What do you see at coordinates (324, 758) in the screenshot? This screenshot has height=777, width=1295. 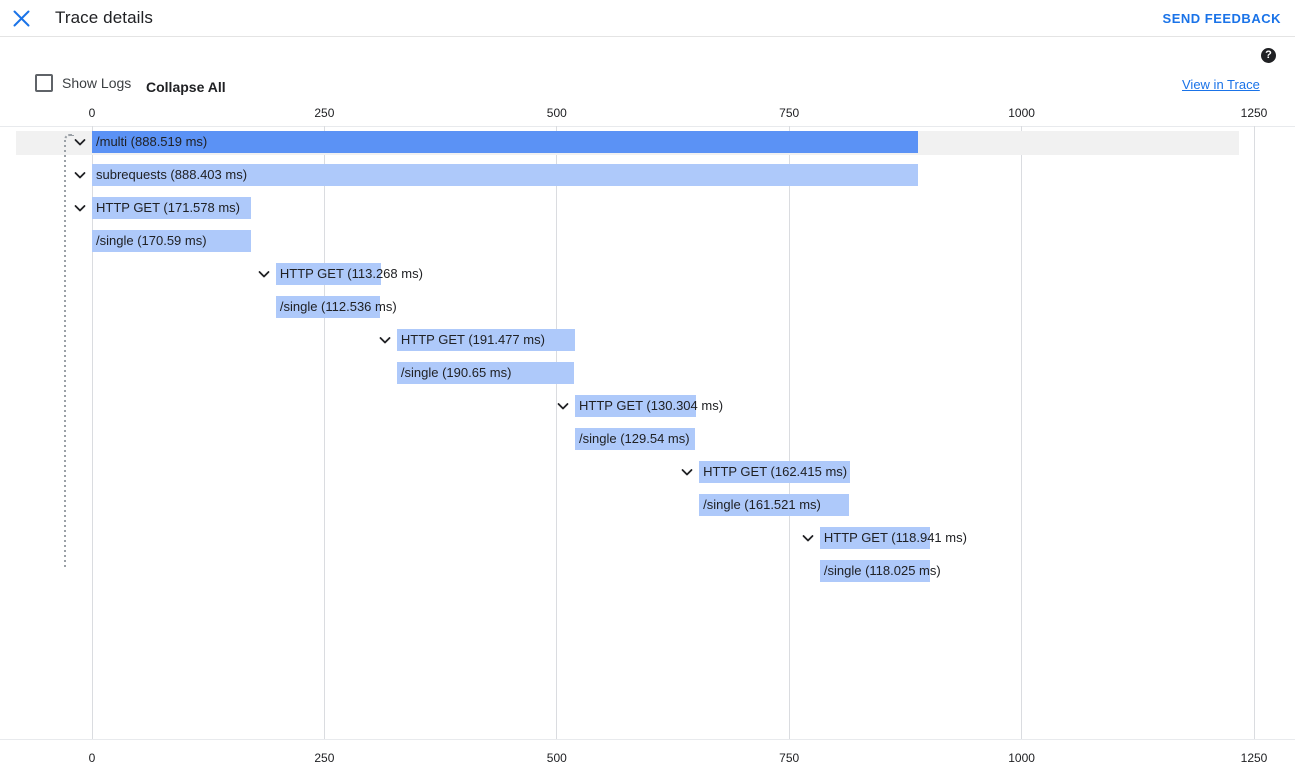 I see `axis-tick-label-bottom: 250` at bounding box center [324, 758].